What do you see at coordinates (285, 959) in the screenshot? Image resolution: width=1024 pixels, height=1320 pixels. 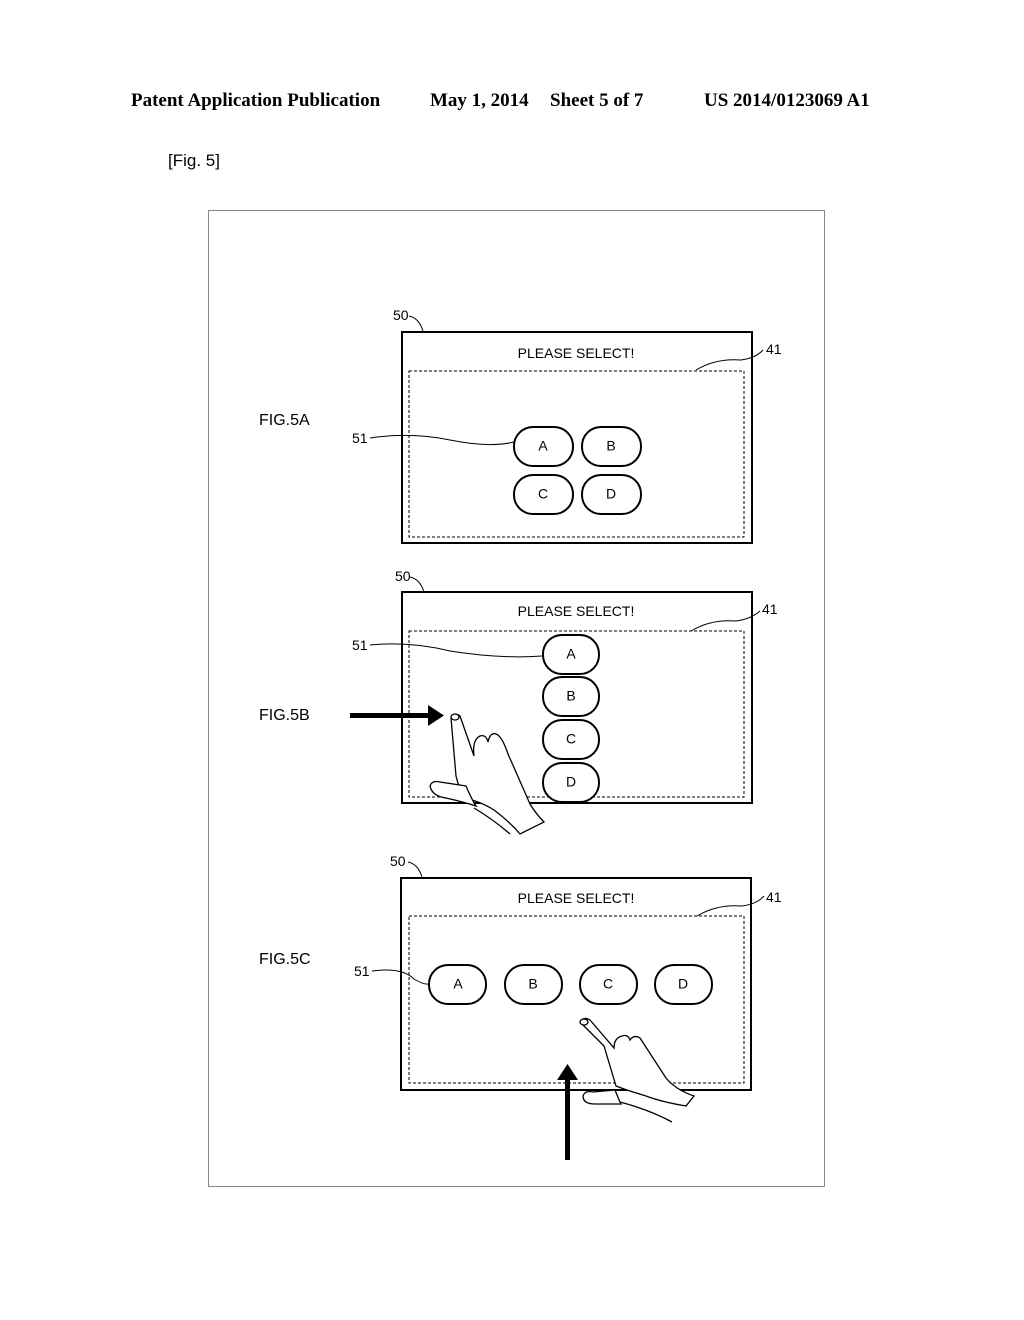 I see `fig-label: FIG.5C` at bounding box center [285, 959].